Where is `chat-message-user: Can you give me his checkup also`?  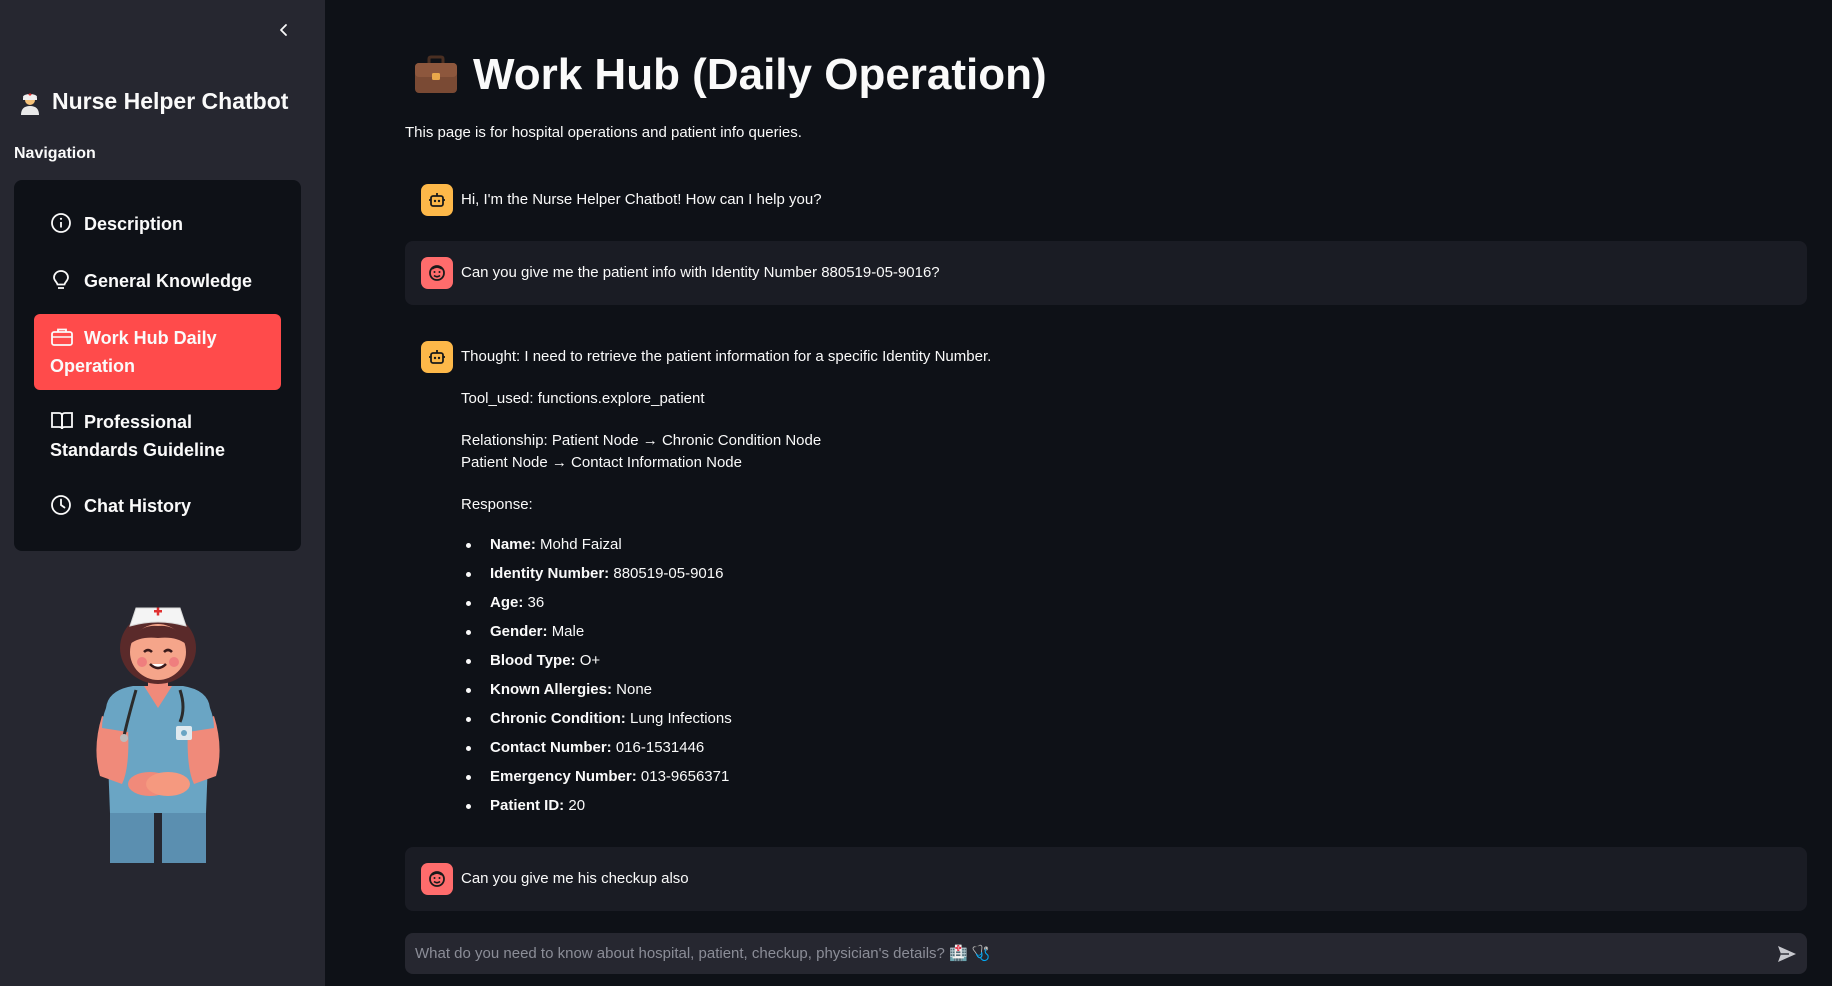
chat-message-user: Can you give me his checkup also is located at coordinates (1106, 879).